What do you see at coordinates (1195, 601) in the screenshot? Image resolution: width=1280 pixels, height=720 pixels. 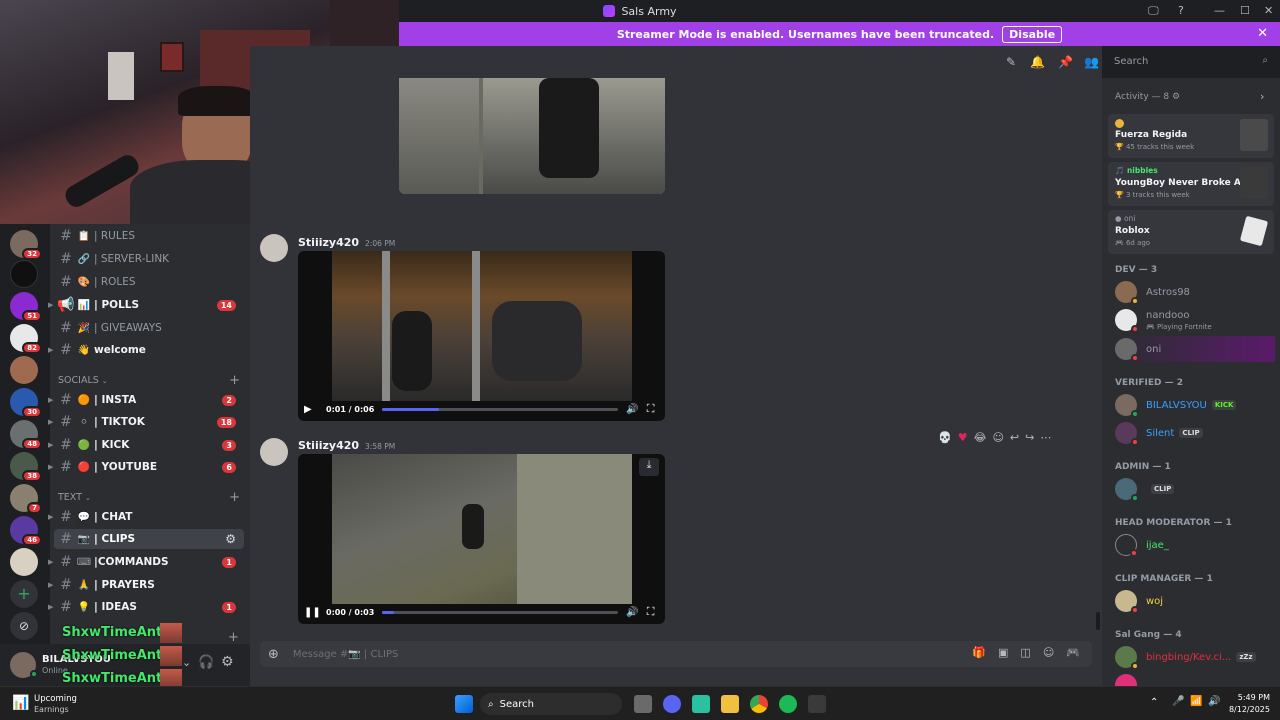 I see `member-item: woj` at bounding box center [1195, 601].